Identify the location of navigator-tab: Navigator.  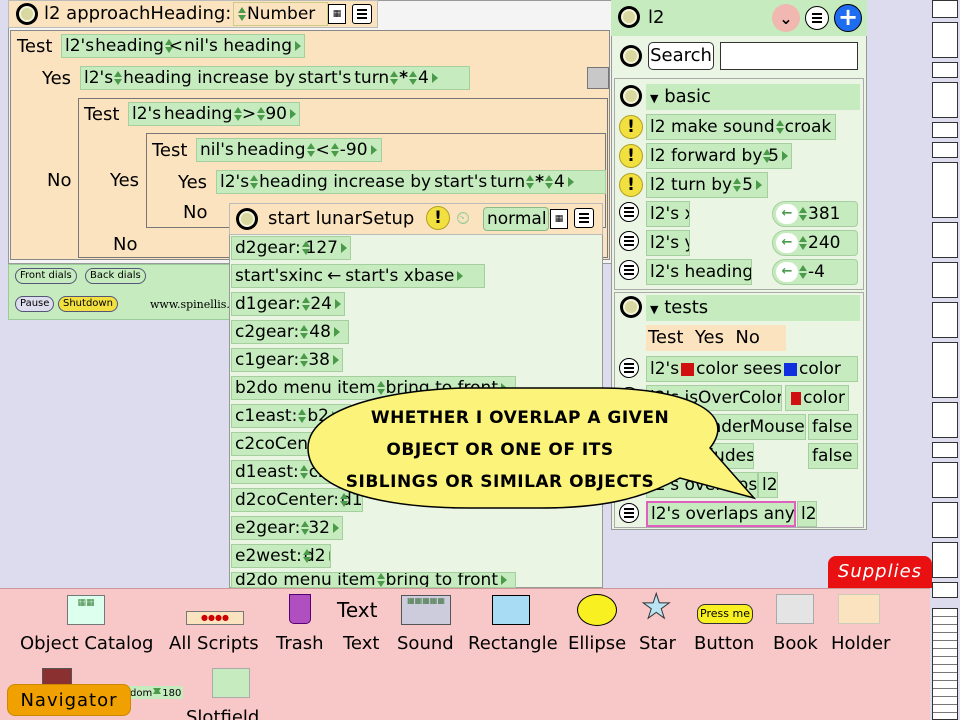
(69, 700).